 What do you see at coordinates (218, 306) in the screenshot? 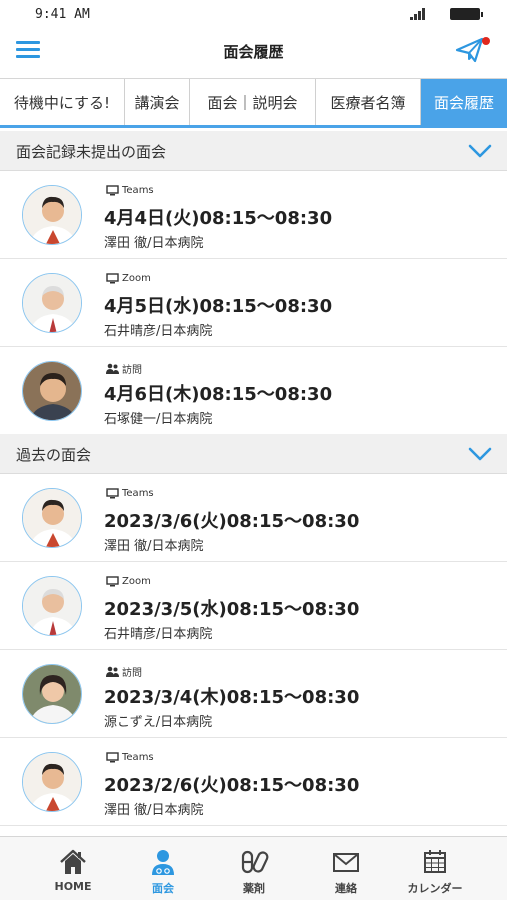
I see `meeting-datetime: 4月5日(水)08:15〜08:30` at bounding box center [218, 306].